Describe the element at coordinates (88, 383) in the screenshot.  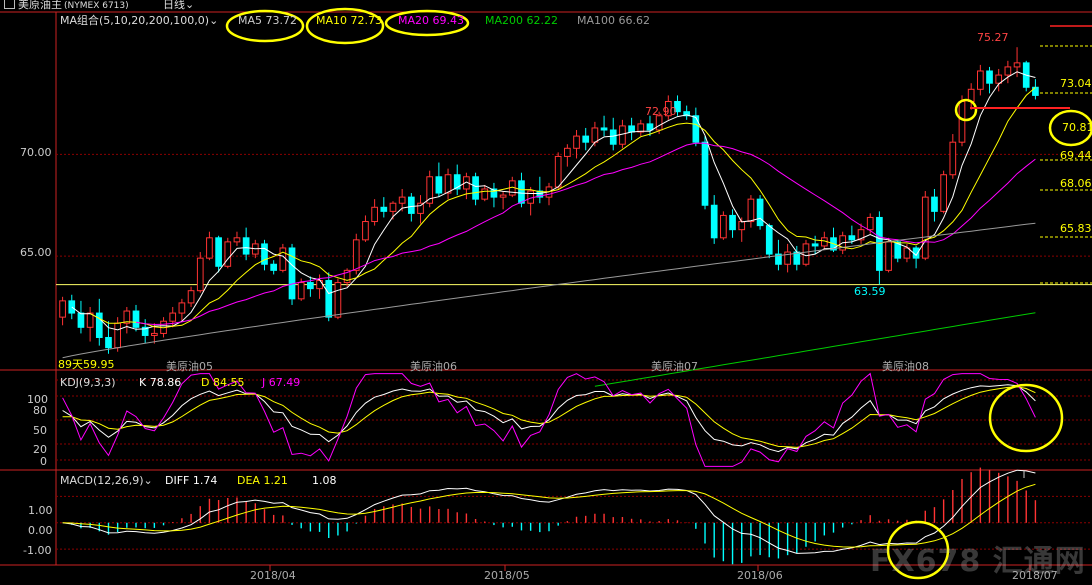
I see `kdj-name: KDJ(9,3,3)` at that location.